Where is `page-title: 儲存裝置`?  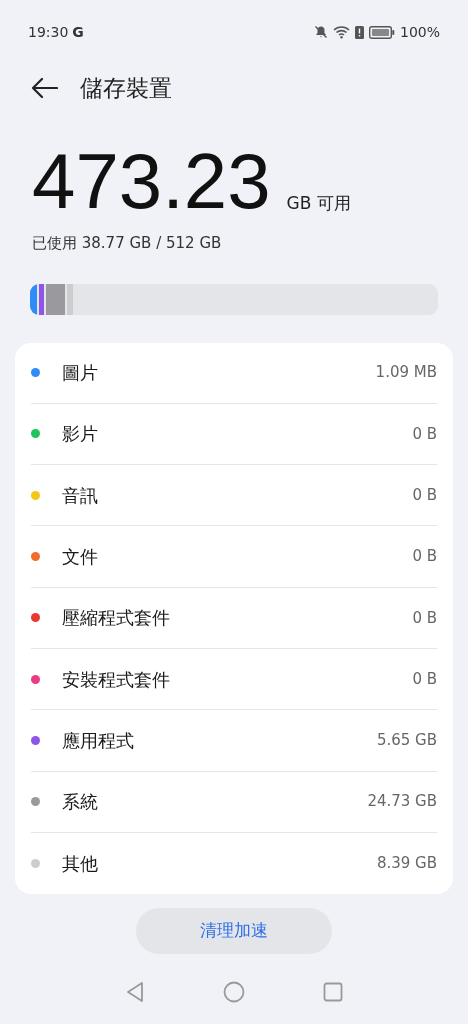 page-title: 儲存裝置 is located at coordinates (126, 88).